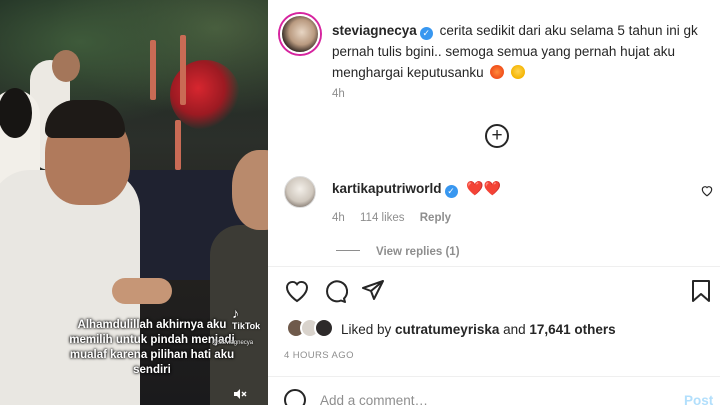 Image resolution: width=720 pixels, height=405 pixels. What do you see at coordinates (518, 72) in the screenshot?
I see `face-blowing-kiss-emoji` at bounding box center [518, 72].